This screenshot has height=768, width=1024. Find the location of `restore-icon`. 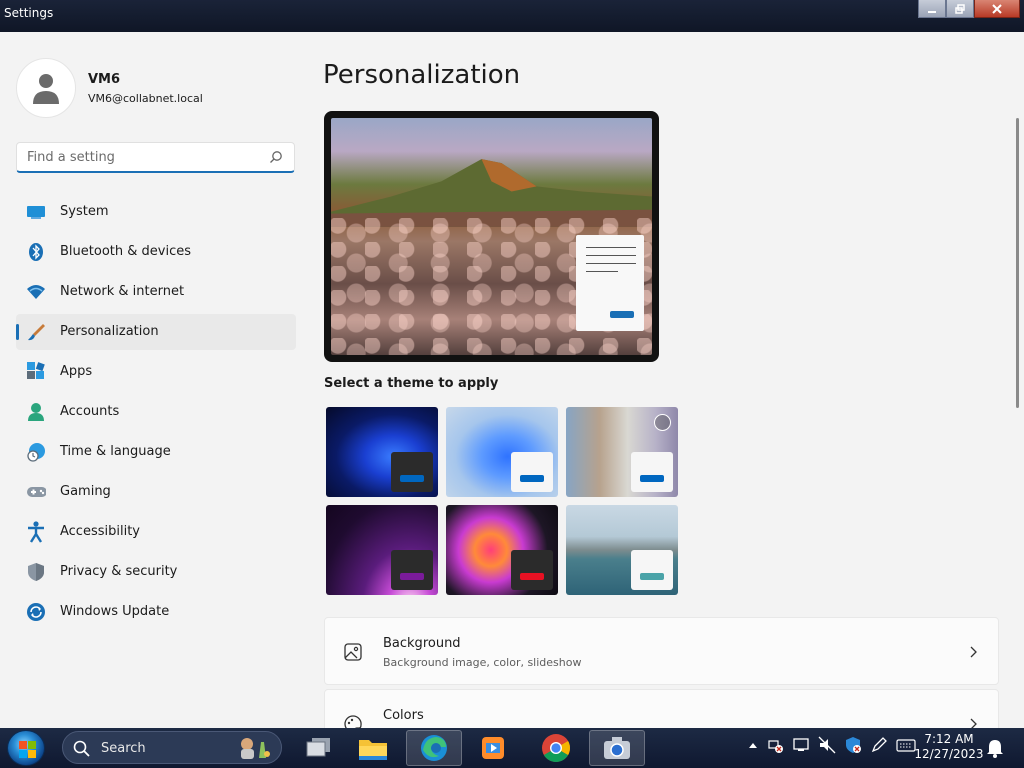

restore-icon is located at coordinates (960, 8).